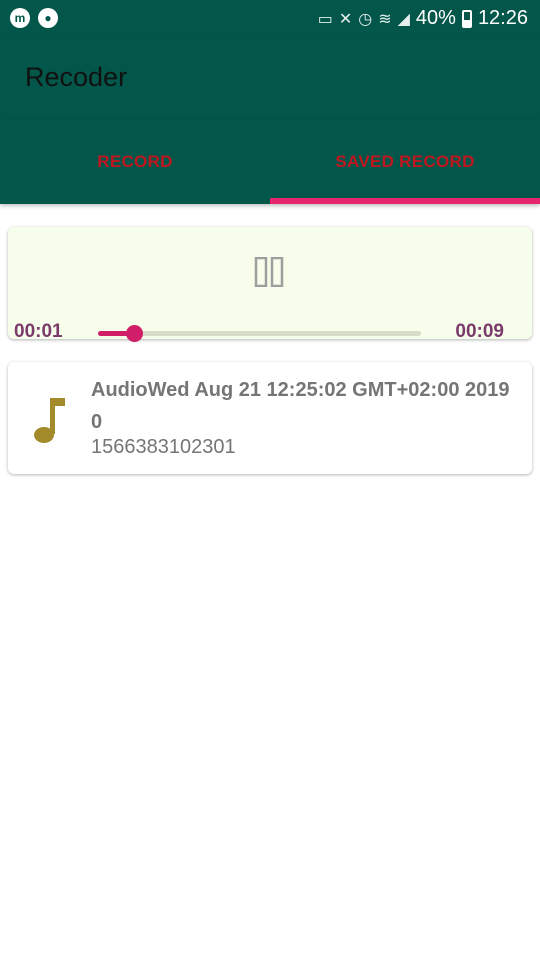 Image resolution: width=540 pixels, height=960 pixels. Describe the element at coordinates (34, 18) in the screenshot. I see `status-notification-icons: m ●` at that location.